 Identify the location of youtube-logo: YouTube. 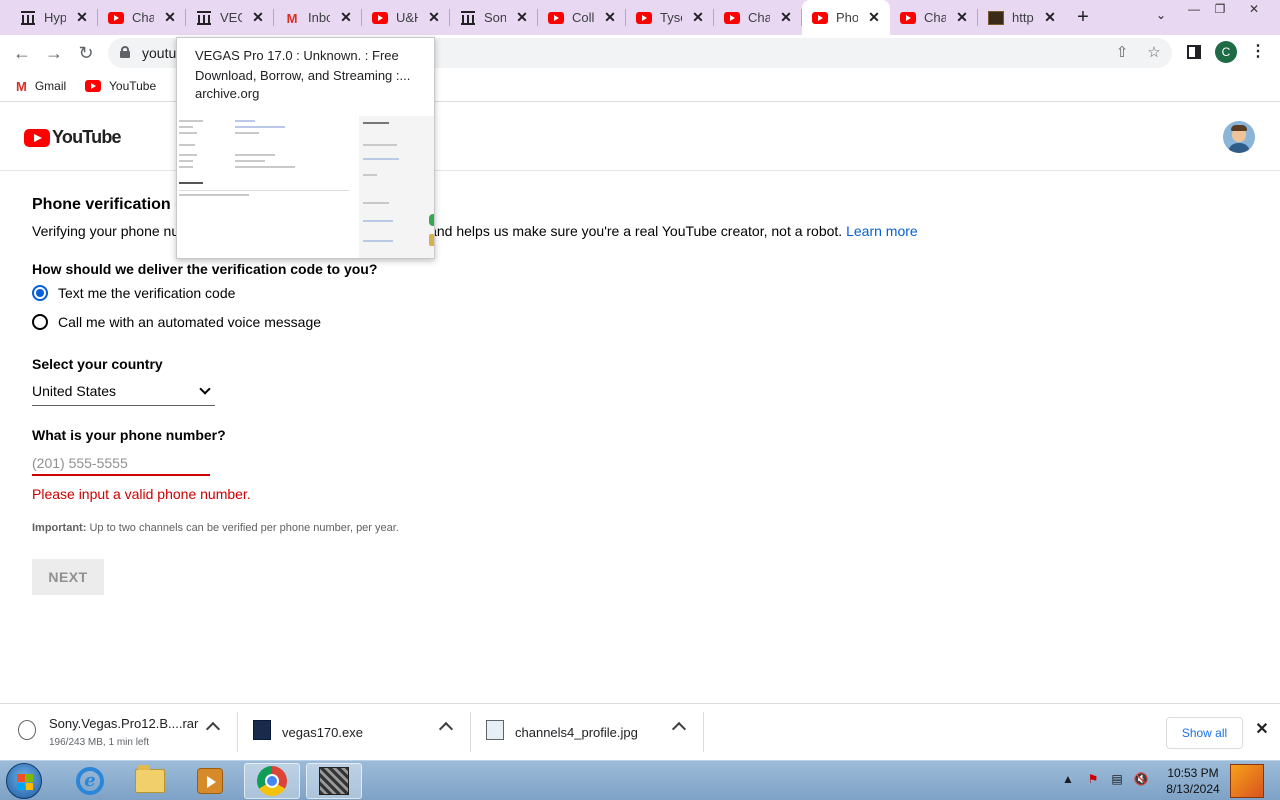
(73, 137).